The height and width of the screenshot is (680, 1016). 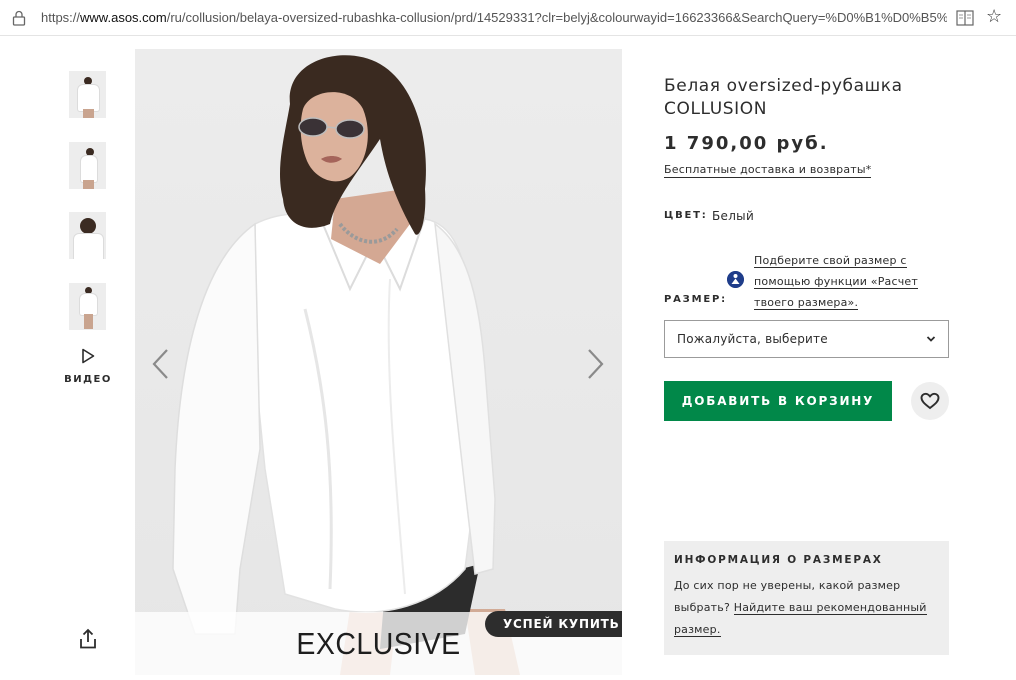 I want to click on video-button: ВИДЕО, so click(x=88, y=371).